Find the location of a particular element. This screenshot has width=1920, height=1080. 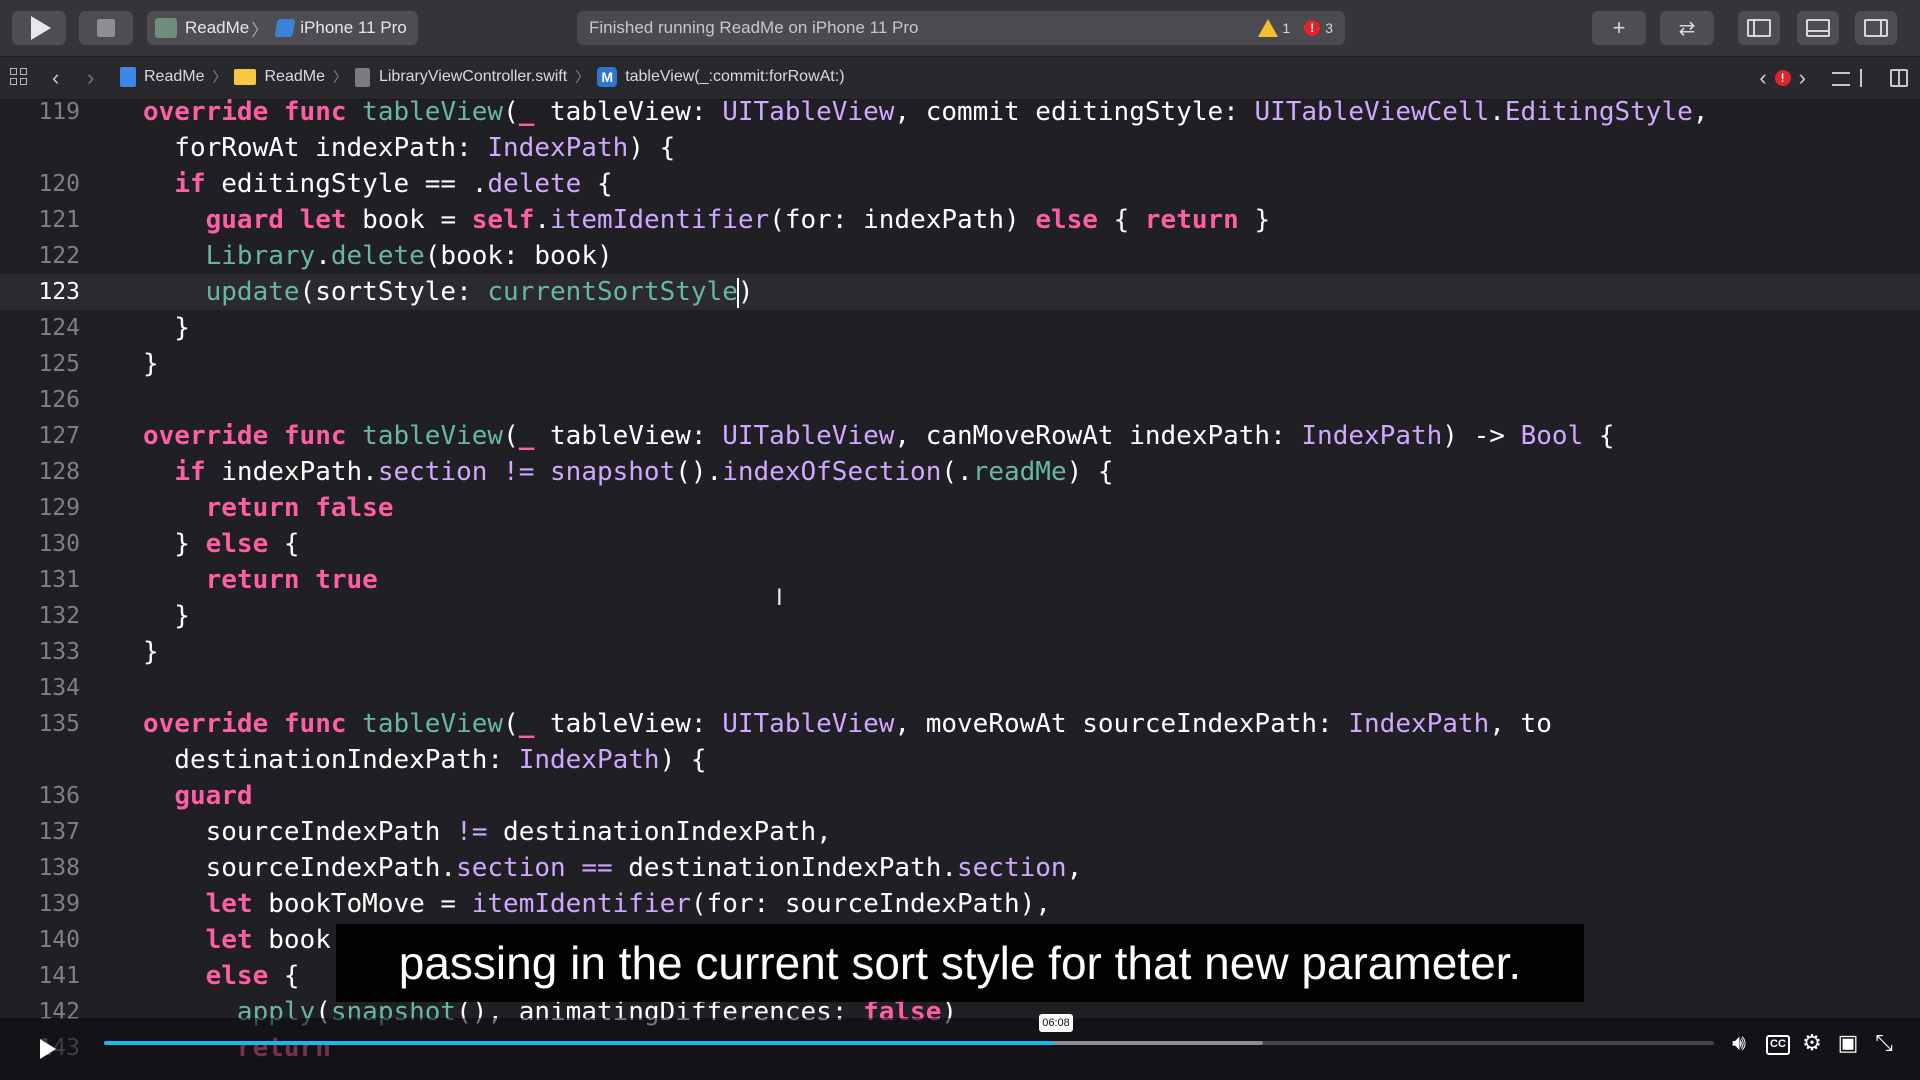

status-text: Finished running ReadMe on iPhone 11 Pro is located at coordinates (754, 27).